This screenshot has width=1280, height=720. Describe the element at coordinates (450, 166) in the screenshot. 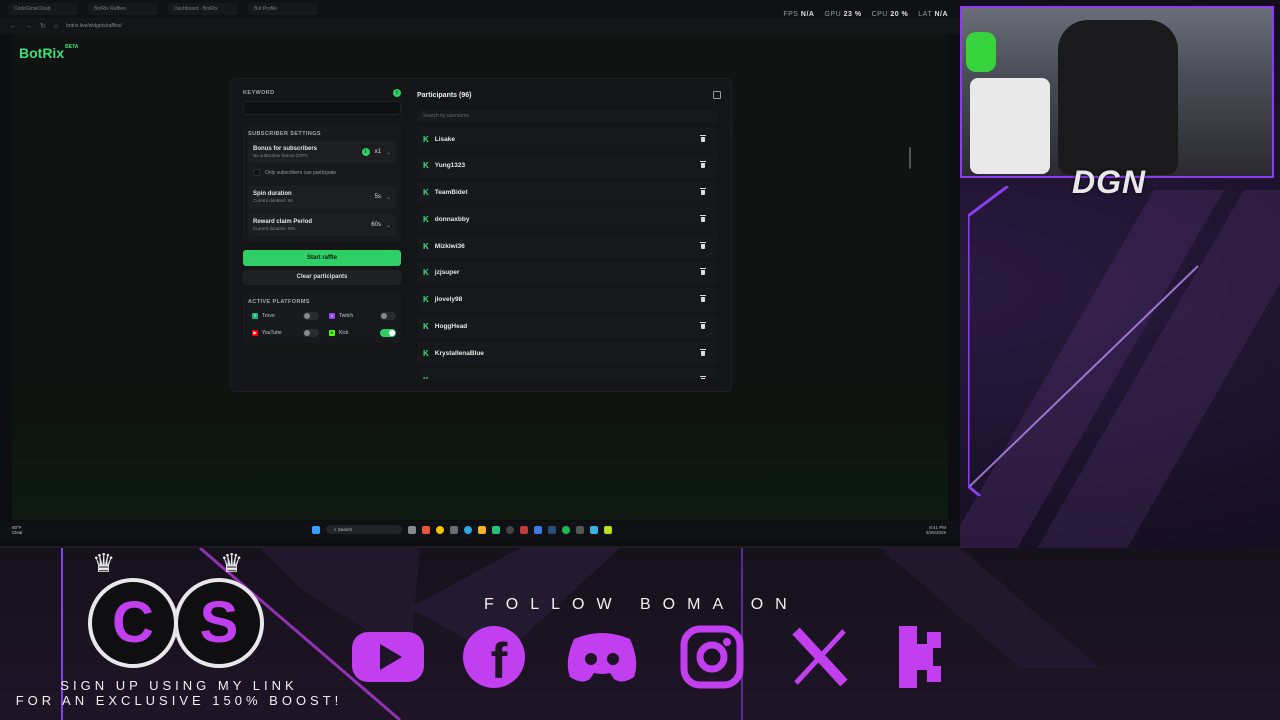

I see `participant-name: Yung1323` at that location.